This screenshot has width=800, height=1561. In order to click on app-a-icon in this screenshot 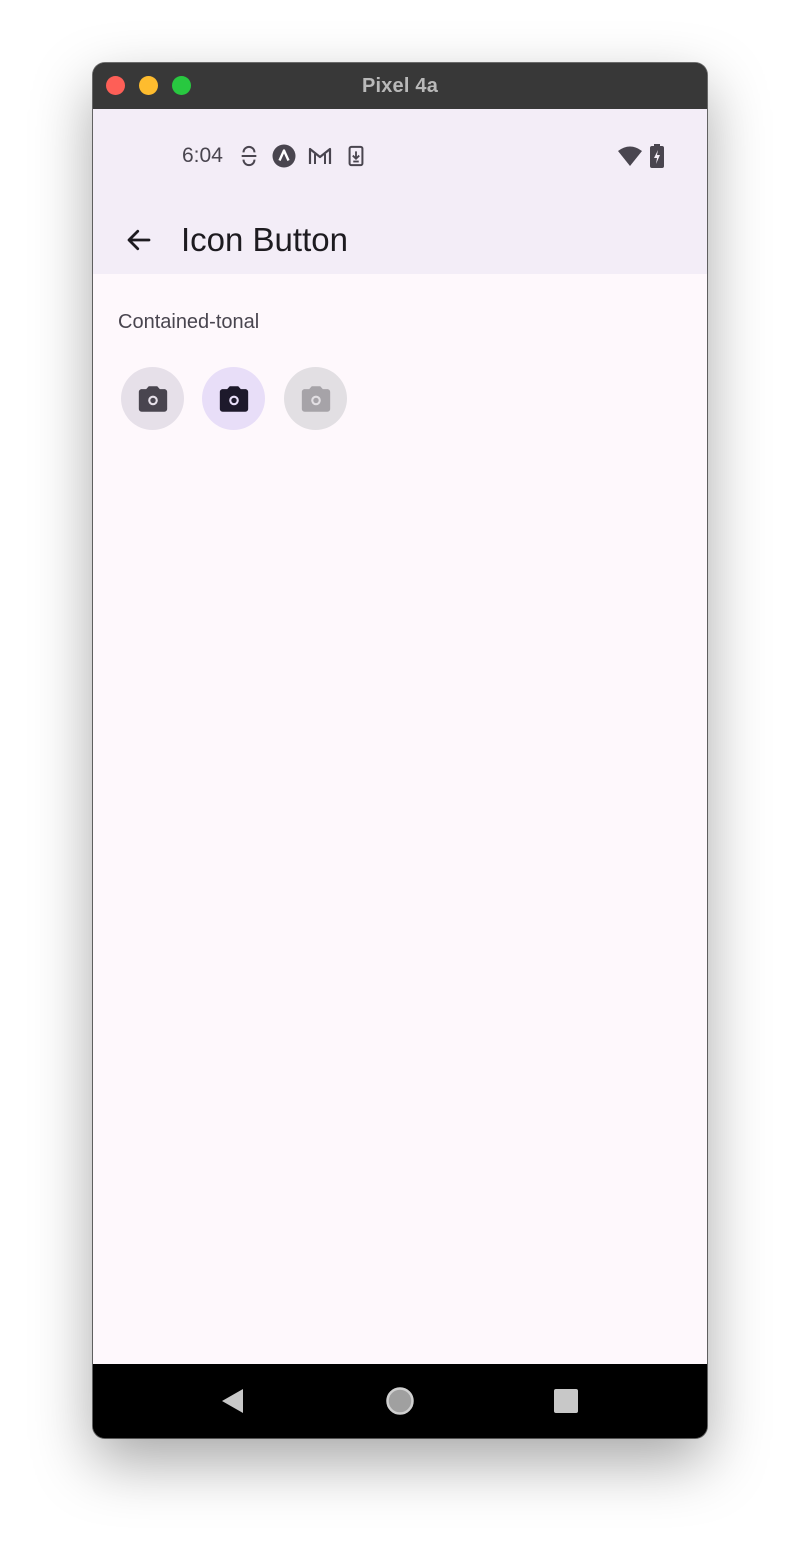, I will do `click(284, 156)`.